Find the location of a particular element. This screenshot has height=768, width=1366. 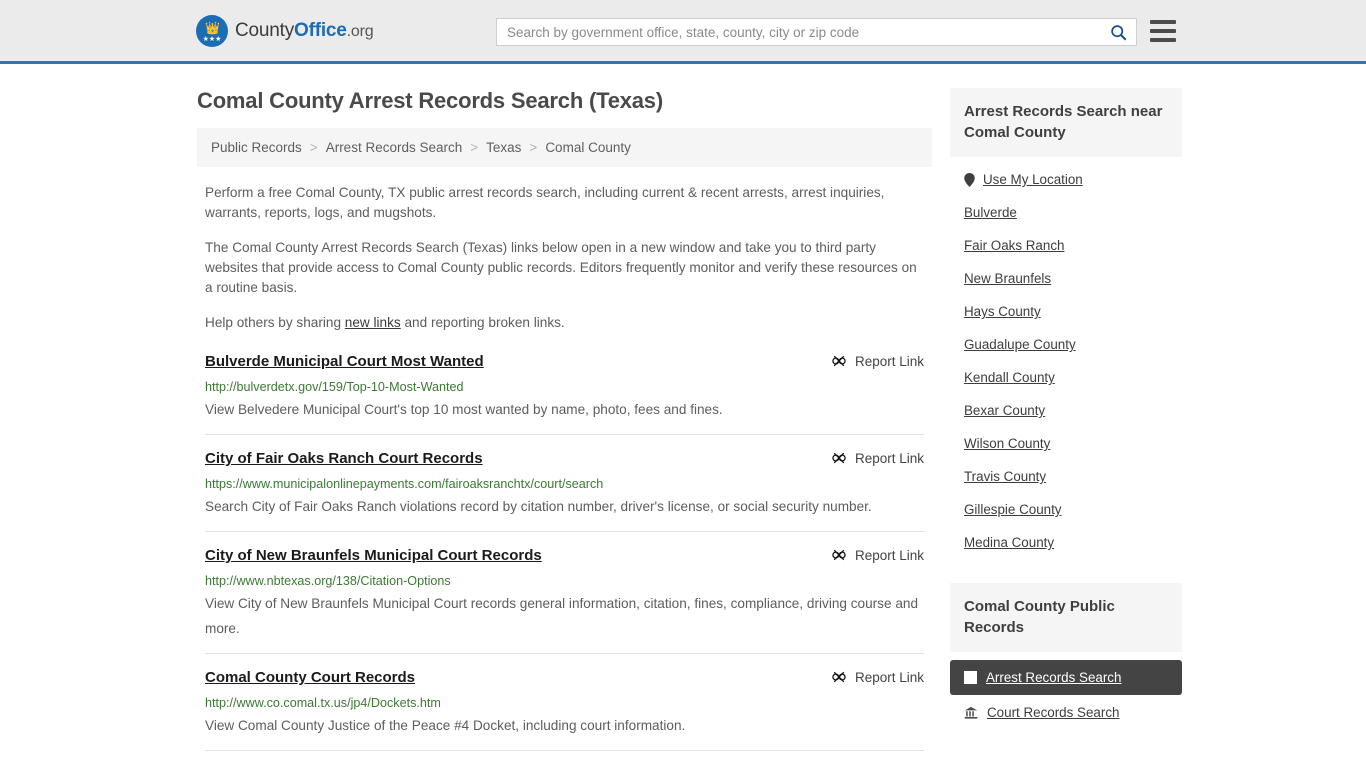

intro-p3-after: and reporting broken links. is located at coordinates (482, 322).